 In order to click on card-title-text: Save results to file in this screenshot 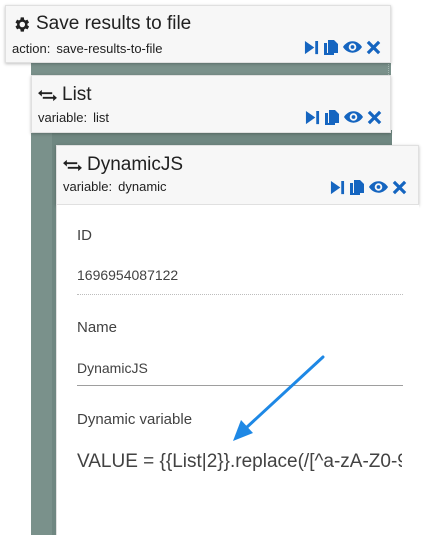, I will do `click(114, 23)`.